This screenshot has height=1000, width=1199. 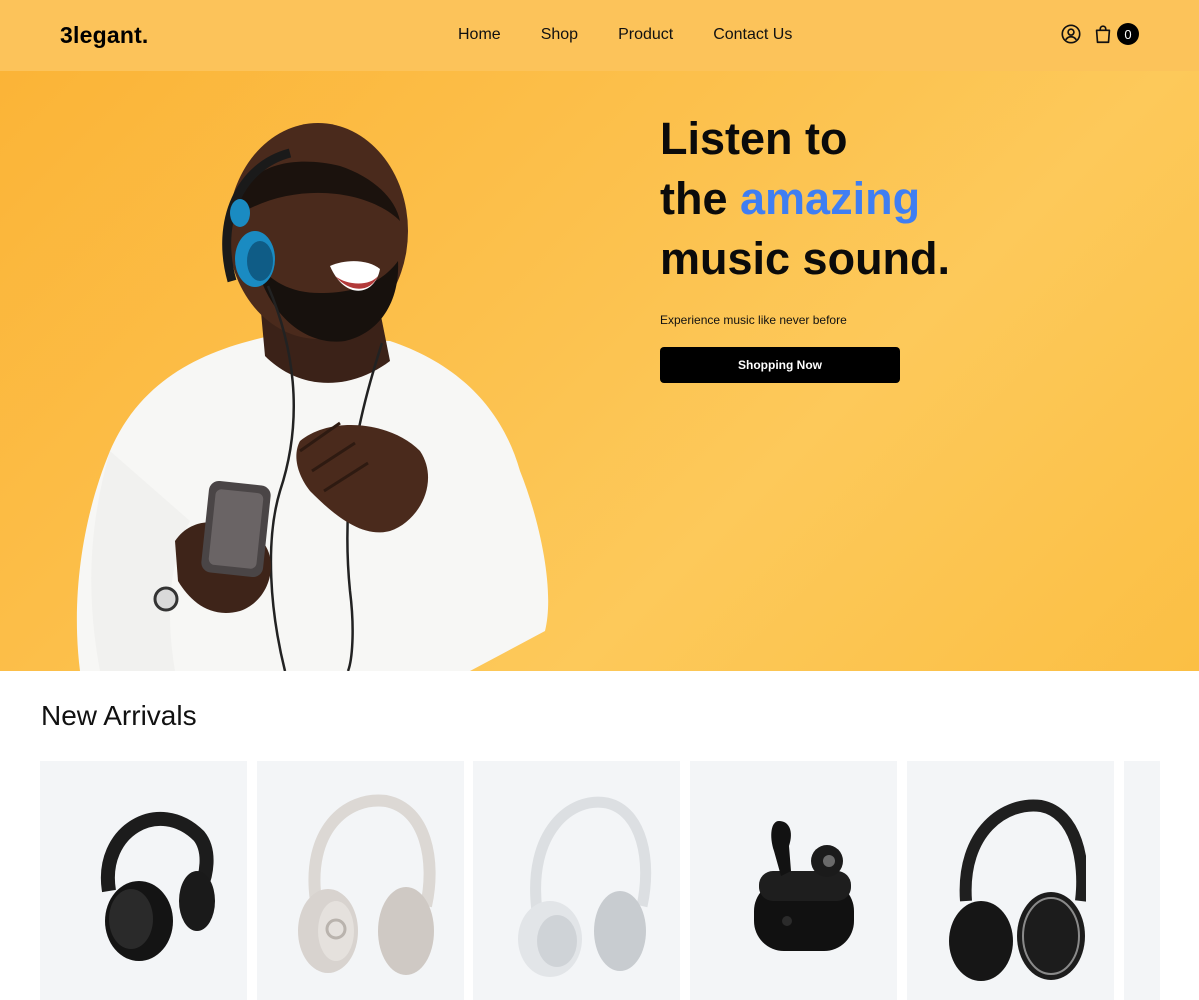 What do you see at coordinates (1103, 34) in the screenshot?
I see `shopping-bag-icon` at bounding box center [1103, 34].